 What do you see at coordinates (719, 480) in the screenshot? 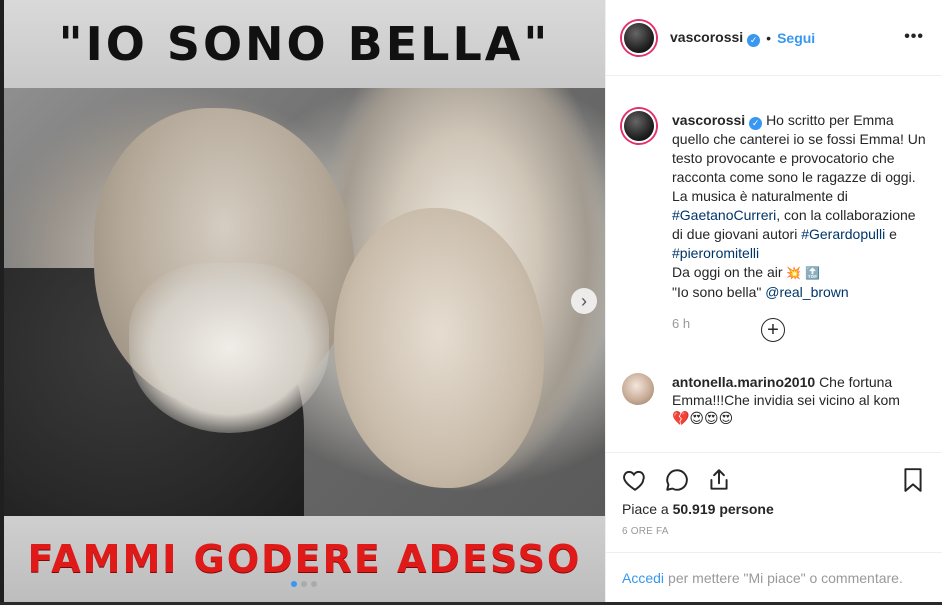
I see `share-icon` at bounding box center [719, 480].